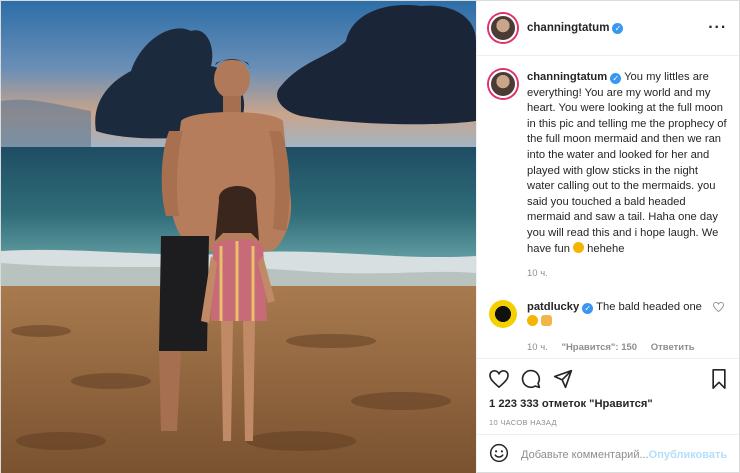 The height and width of the screenshot is (473, 740). I want to click on comment-likes: "Нравится": 150, so click(599, 347).